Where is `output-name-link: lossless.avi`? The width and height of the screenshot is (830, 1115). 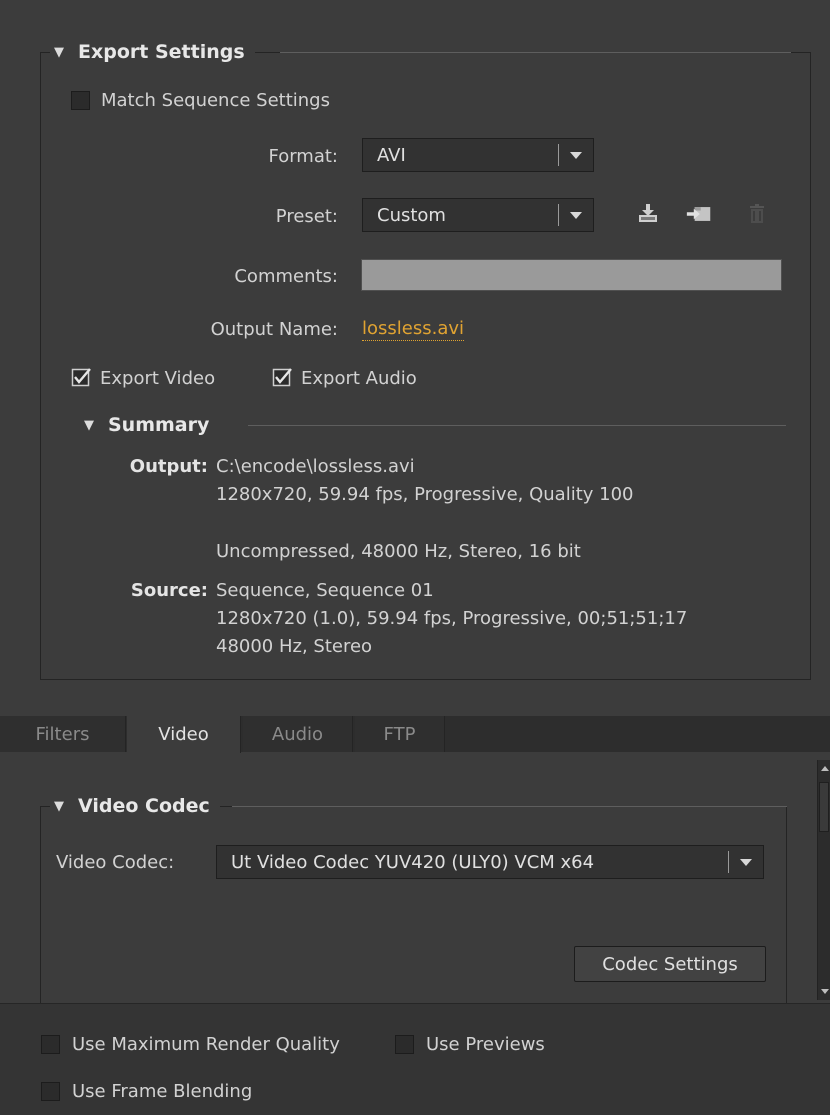
output-name-link: lossless.avi is located at coordinates (413, 329).